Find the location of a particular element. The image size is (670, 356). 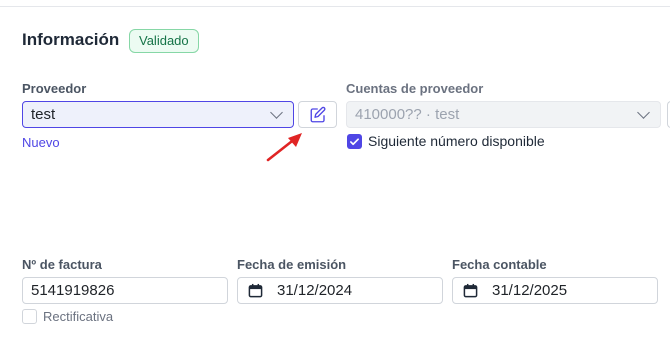

cuentas-proveedor-select: 410000?? · test is located at coordinates (503, 114).